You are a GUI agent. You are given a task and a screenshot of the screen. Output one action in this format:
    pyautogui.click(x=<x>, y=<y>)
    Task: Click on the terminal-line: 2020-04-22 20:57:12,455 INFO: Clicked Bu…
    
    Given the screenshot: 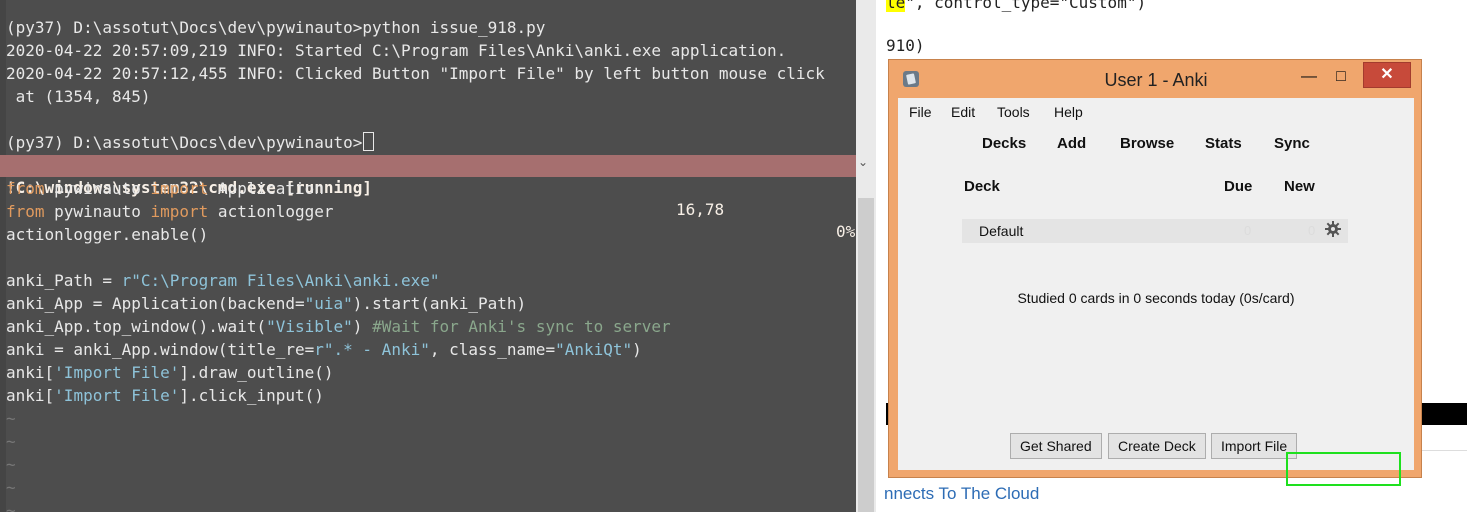 What is the action you would take?
    pyautogui.click(x=415, y=73)
    